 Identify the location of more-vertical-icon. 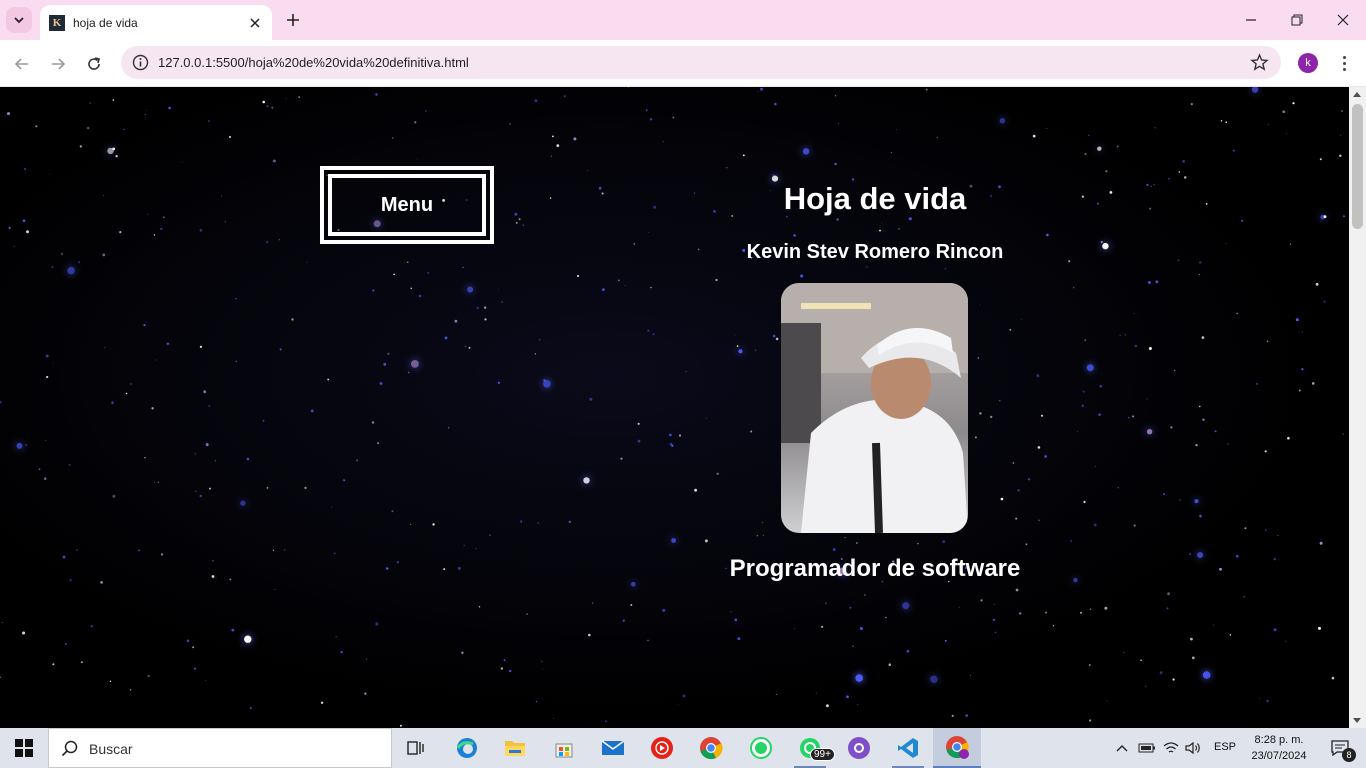
(1344, 63).